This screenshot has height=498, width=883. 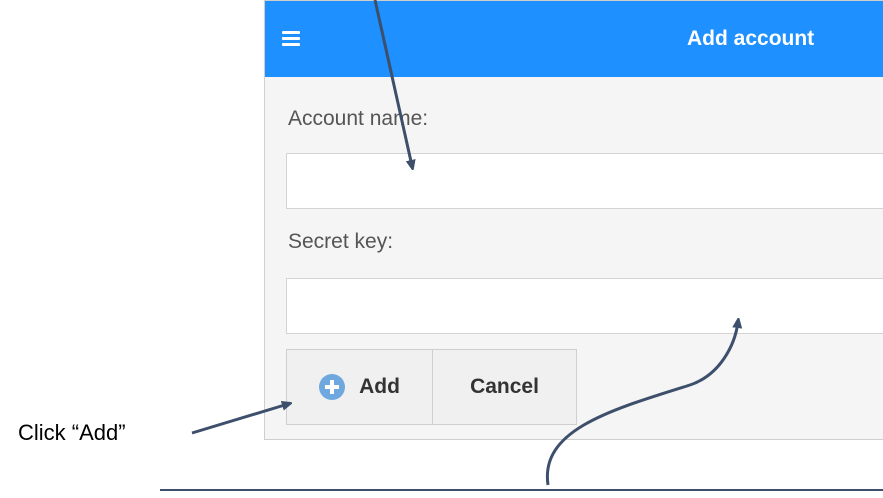 I want to click on cancel-button-label: Cancel, so click(x=504, y=386).